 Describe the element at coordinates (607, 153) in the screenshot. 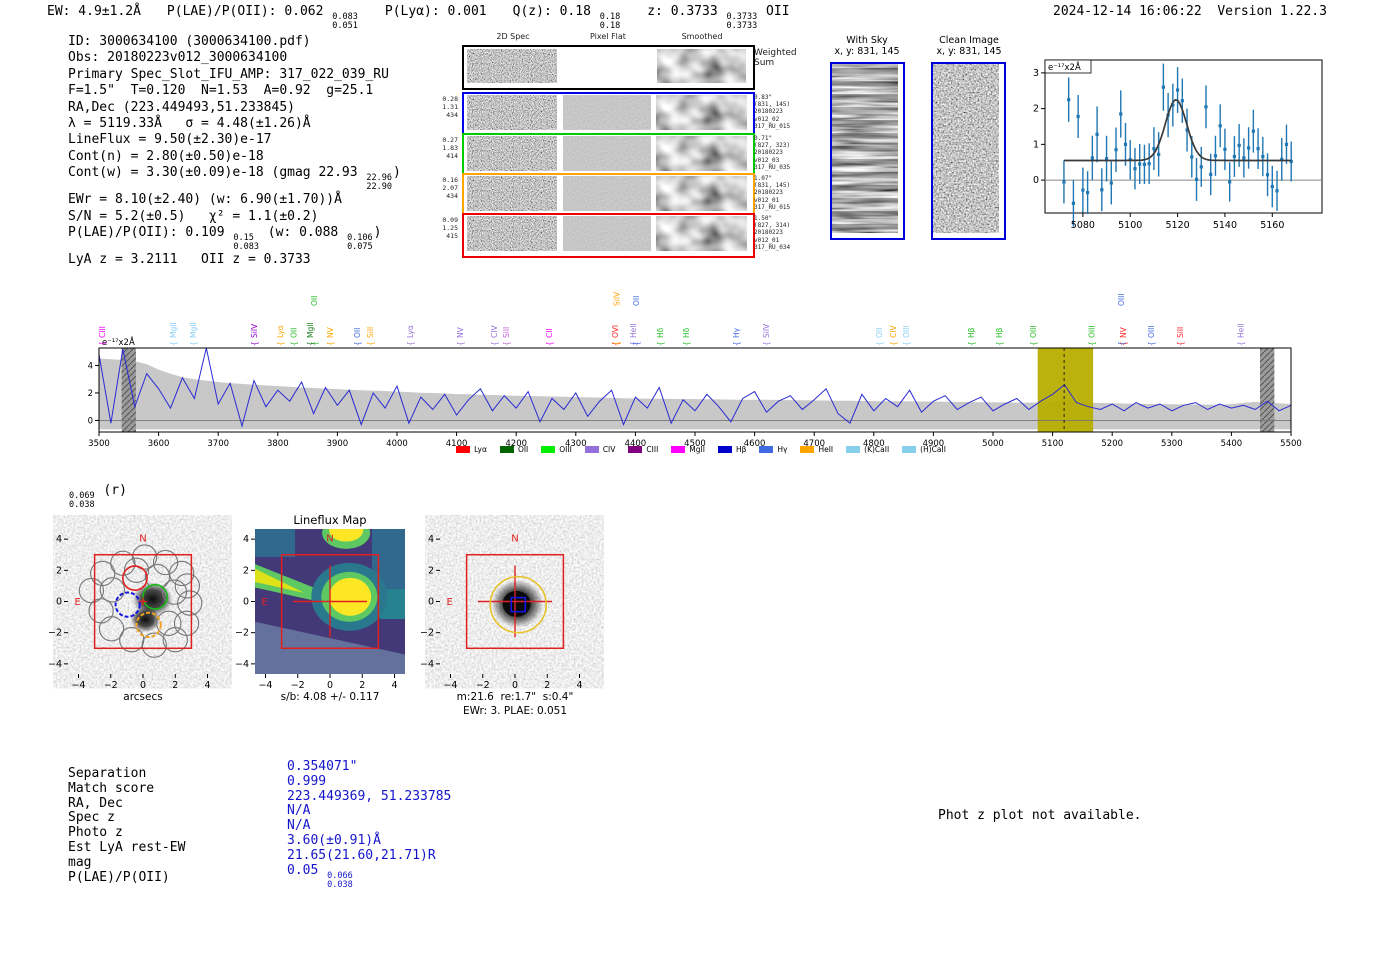

I see `row1-pixelflat-image` at that location.